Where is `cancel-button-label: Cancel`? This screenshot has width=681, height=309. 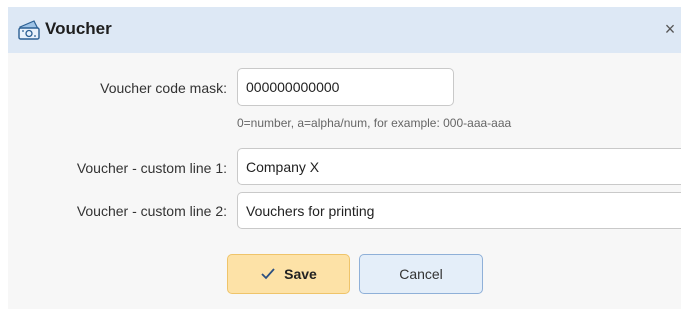 cancel-button-label: Cancel is located at coordinates (421, 274).